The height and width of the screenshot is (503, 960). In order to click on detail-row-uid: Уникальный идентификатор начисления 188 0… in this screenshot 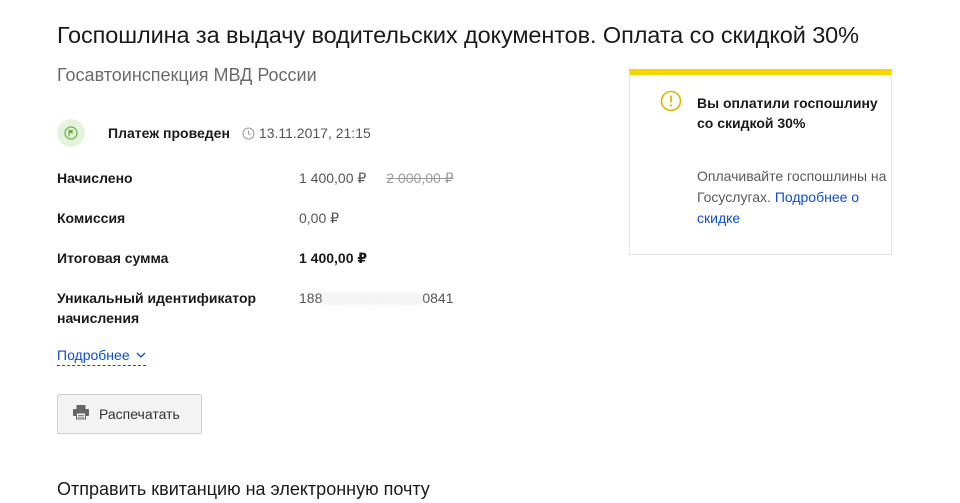, I will do `click(297, 313)`.